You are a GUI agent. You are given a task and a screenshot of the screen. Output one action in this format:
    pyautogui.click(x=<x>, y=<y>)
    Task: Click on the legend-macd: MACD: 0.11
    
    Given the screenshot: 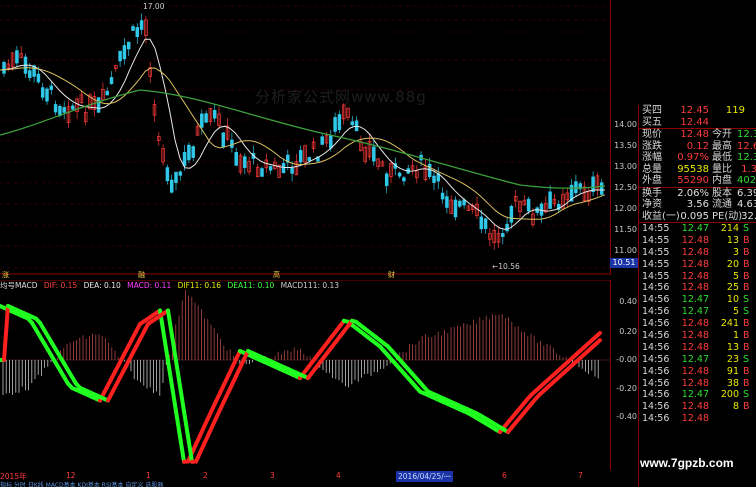 What is the action you would take?
    pyautogui.click(x=149, y=285)
    